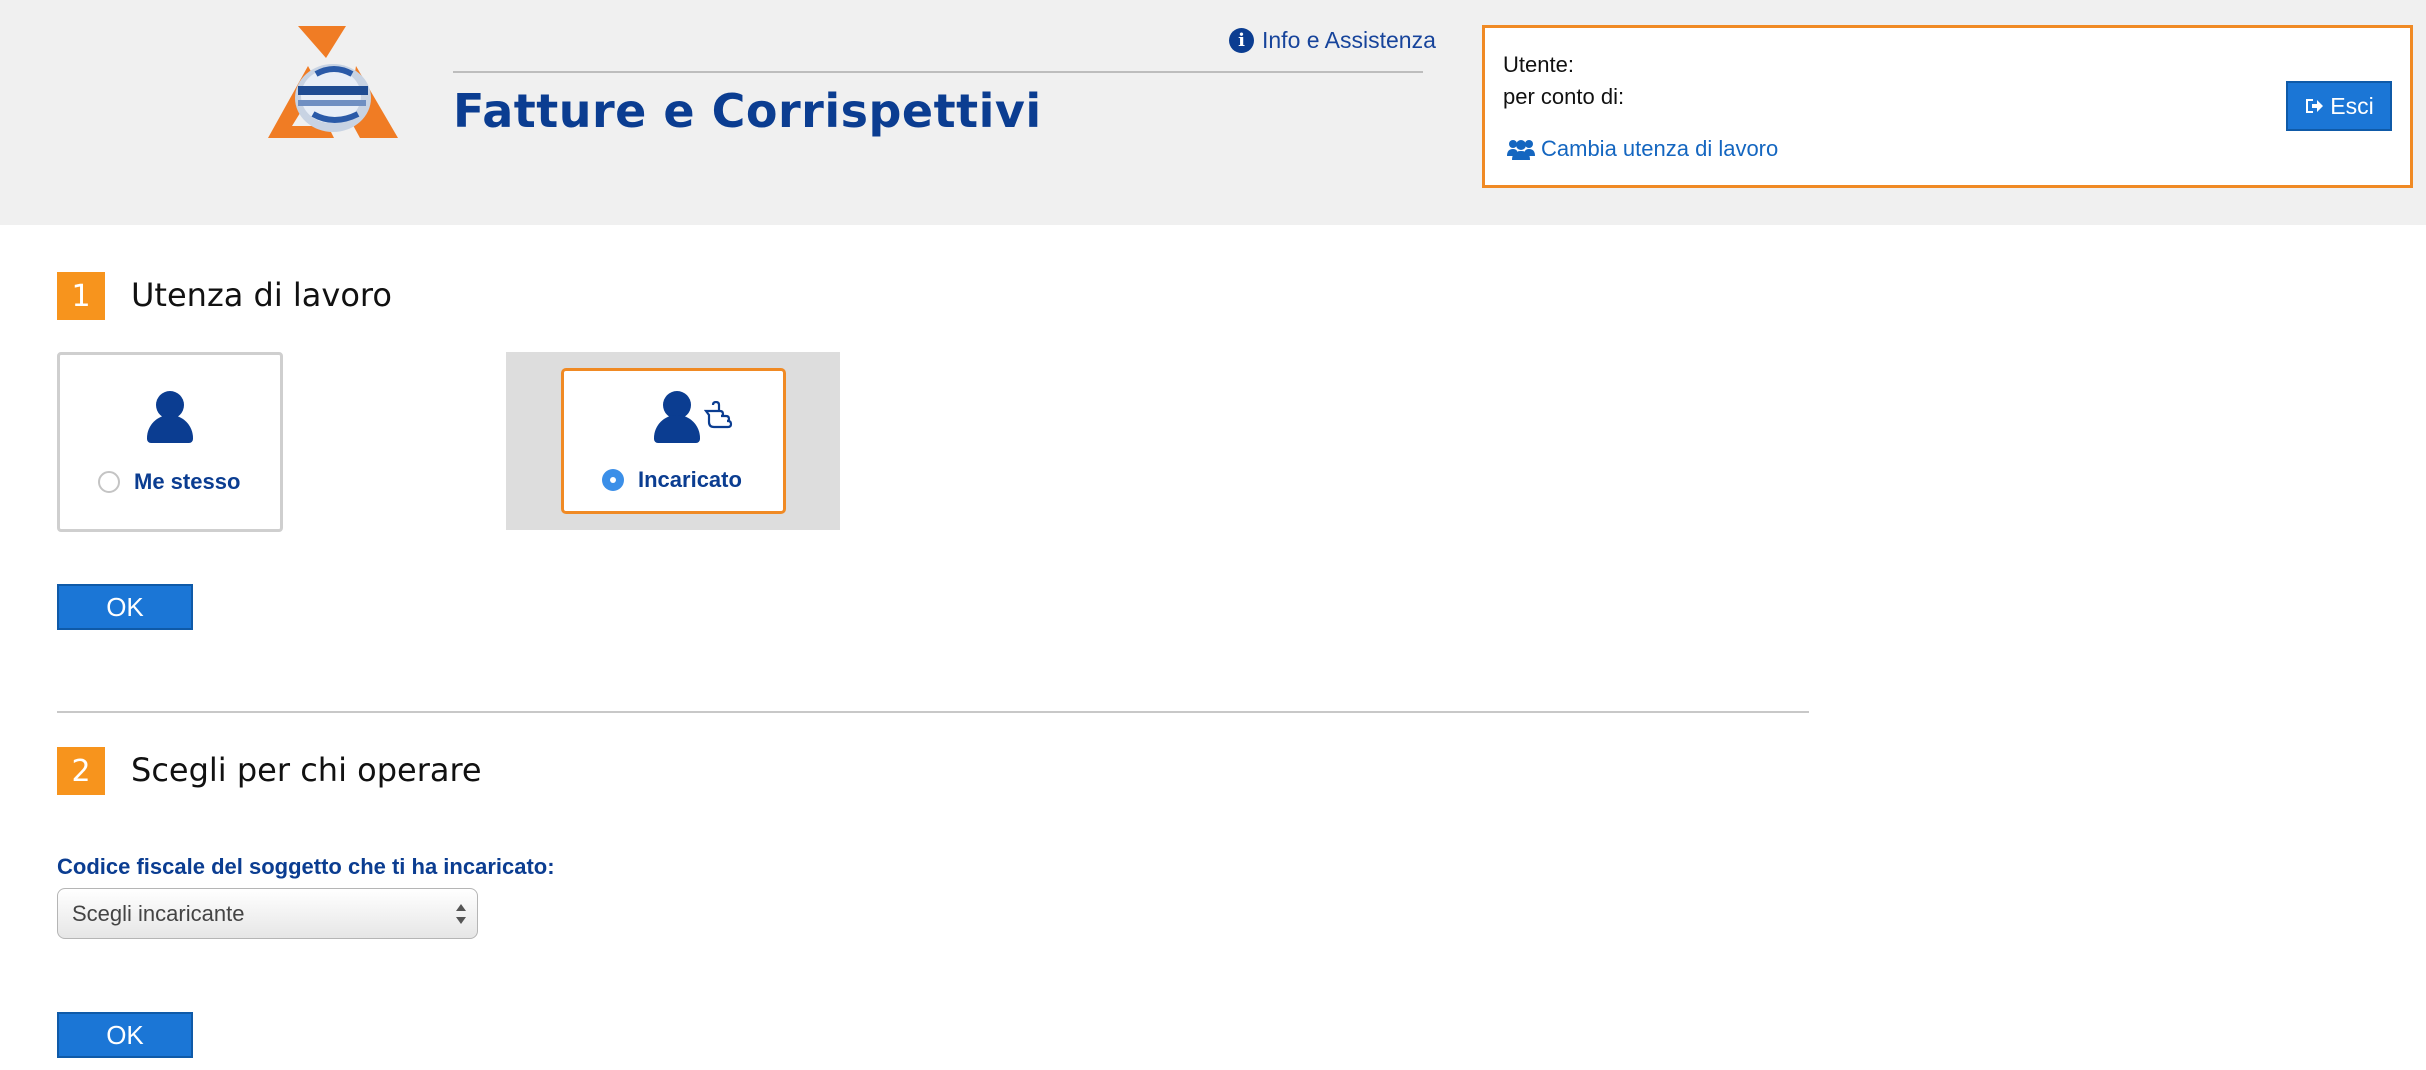  What do you see at coordinates (933, 712) in the screenshot?
I see `section-divider` at bounding box center [933, 712].